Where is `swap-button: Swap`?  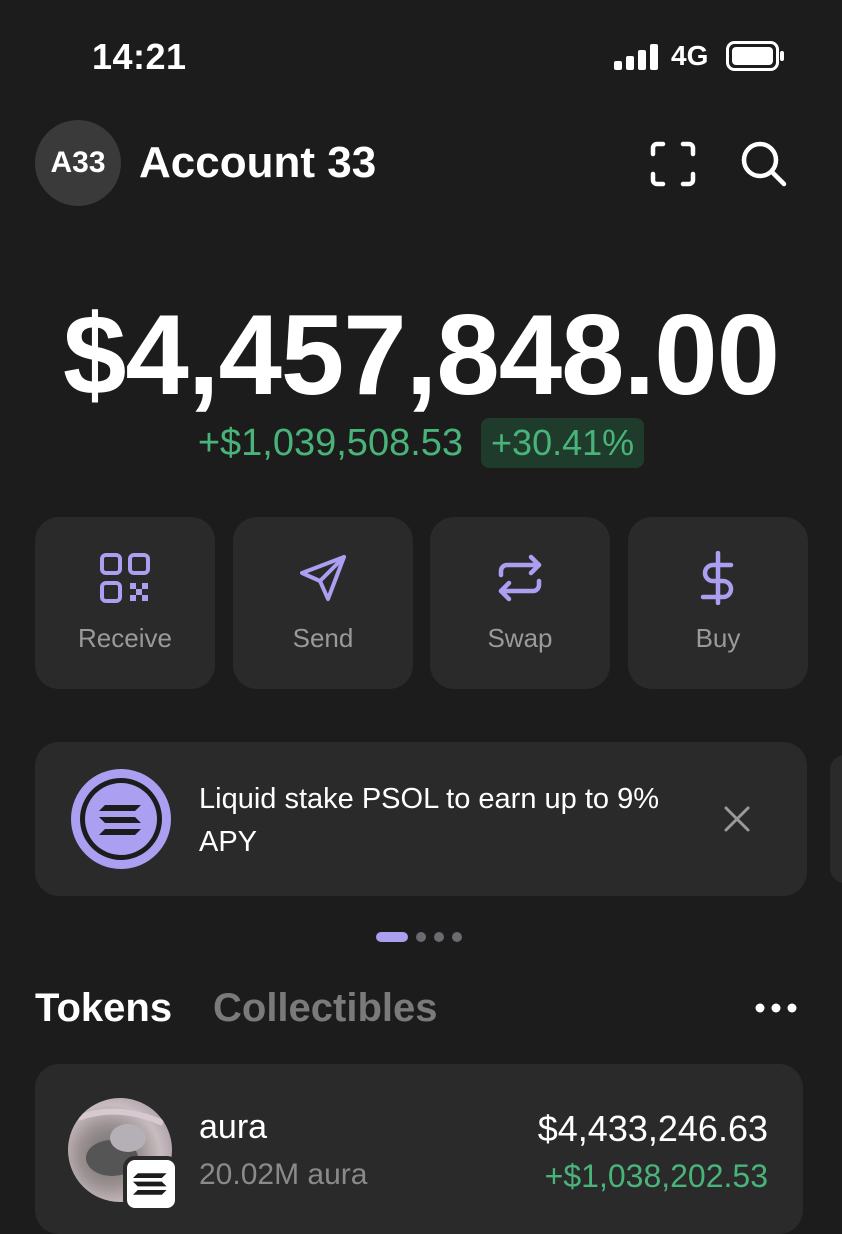
swap-button: Swap is located at coordinates (520, 603).